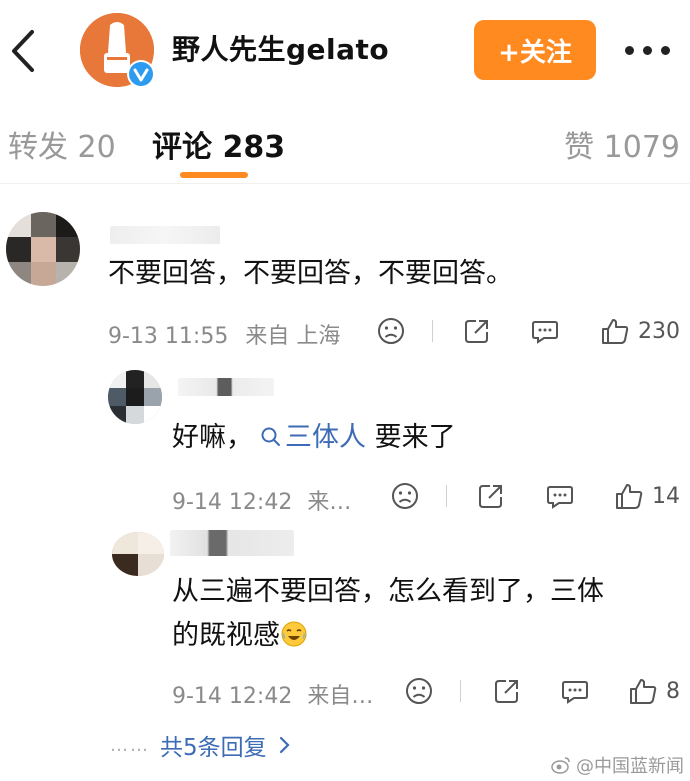 The image size is (690, 781). What do you see at coordinates (218, 144) in the screenshot?
I see `tab-comments: 评论 283` at bounding box center [218, 144].